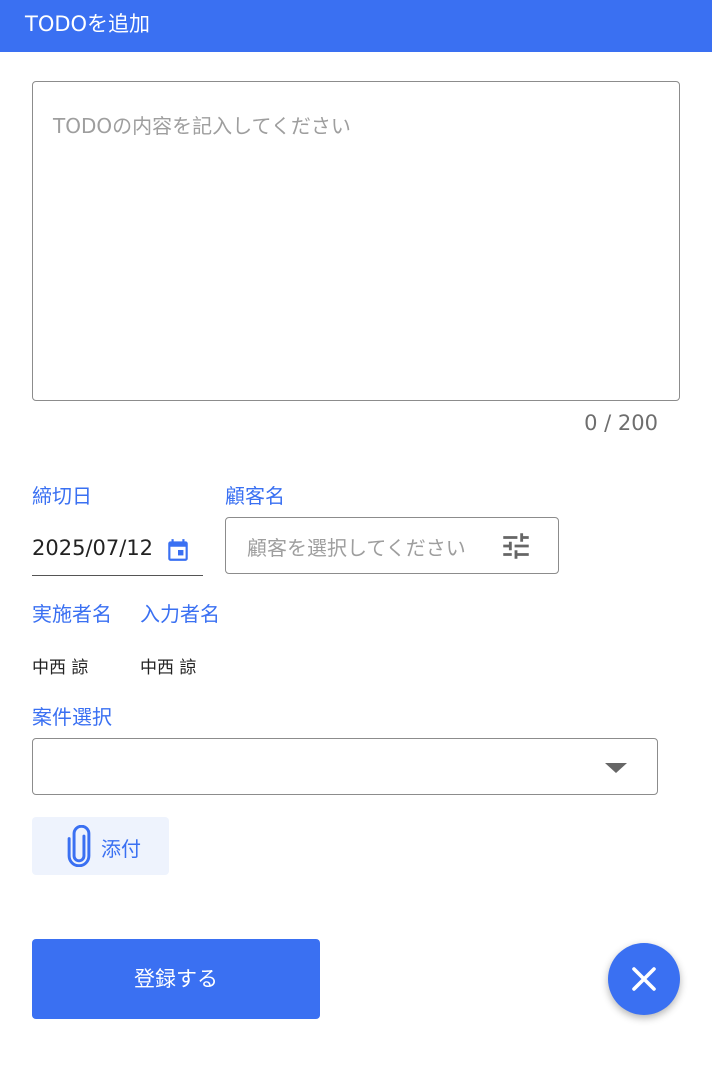 The width and height of the screenshot is (712, 1082). What do you see at coordinates (121, 849) in the screenshot?
I see `attach-label: 添付` at bounding box center [121, 849].